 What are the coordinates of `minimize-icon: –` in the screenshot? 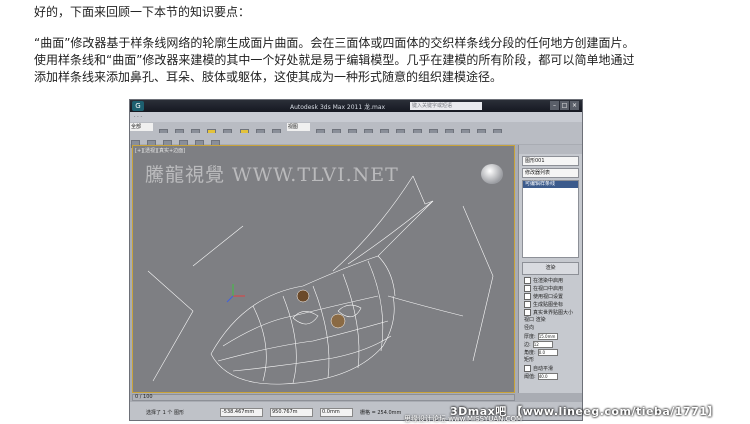 It's located at (554, 105).